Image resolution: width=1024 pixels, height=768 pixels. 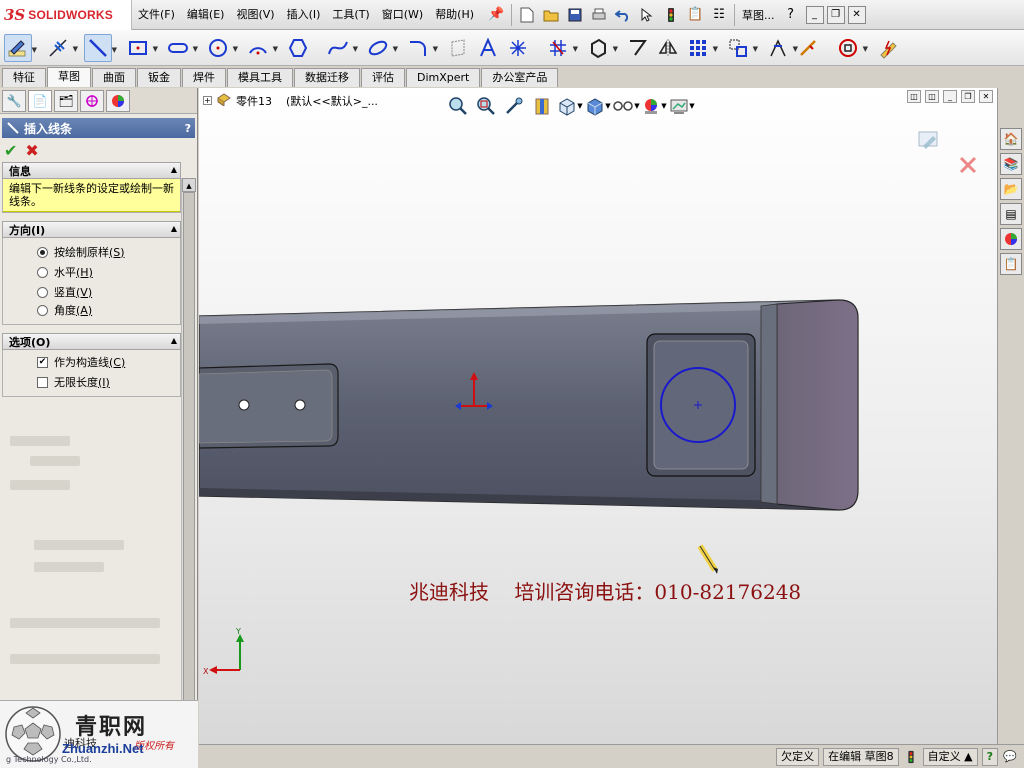 I want to click on mirror-entities-icon, so click(x=668, y=48).